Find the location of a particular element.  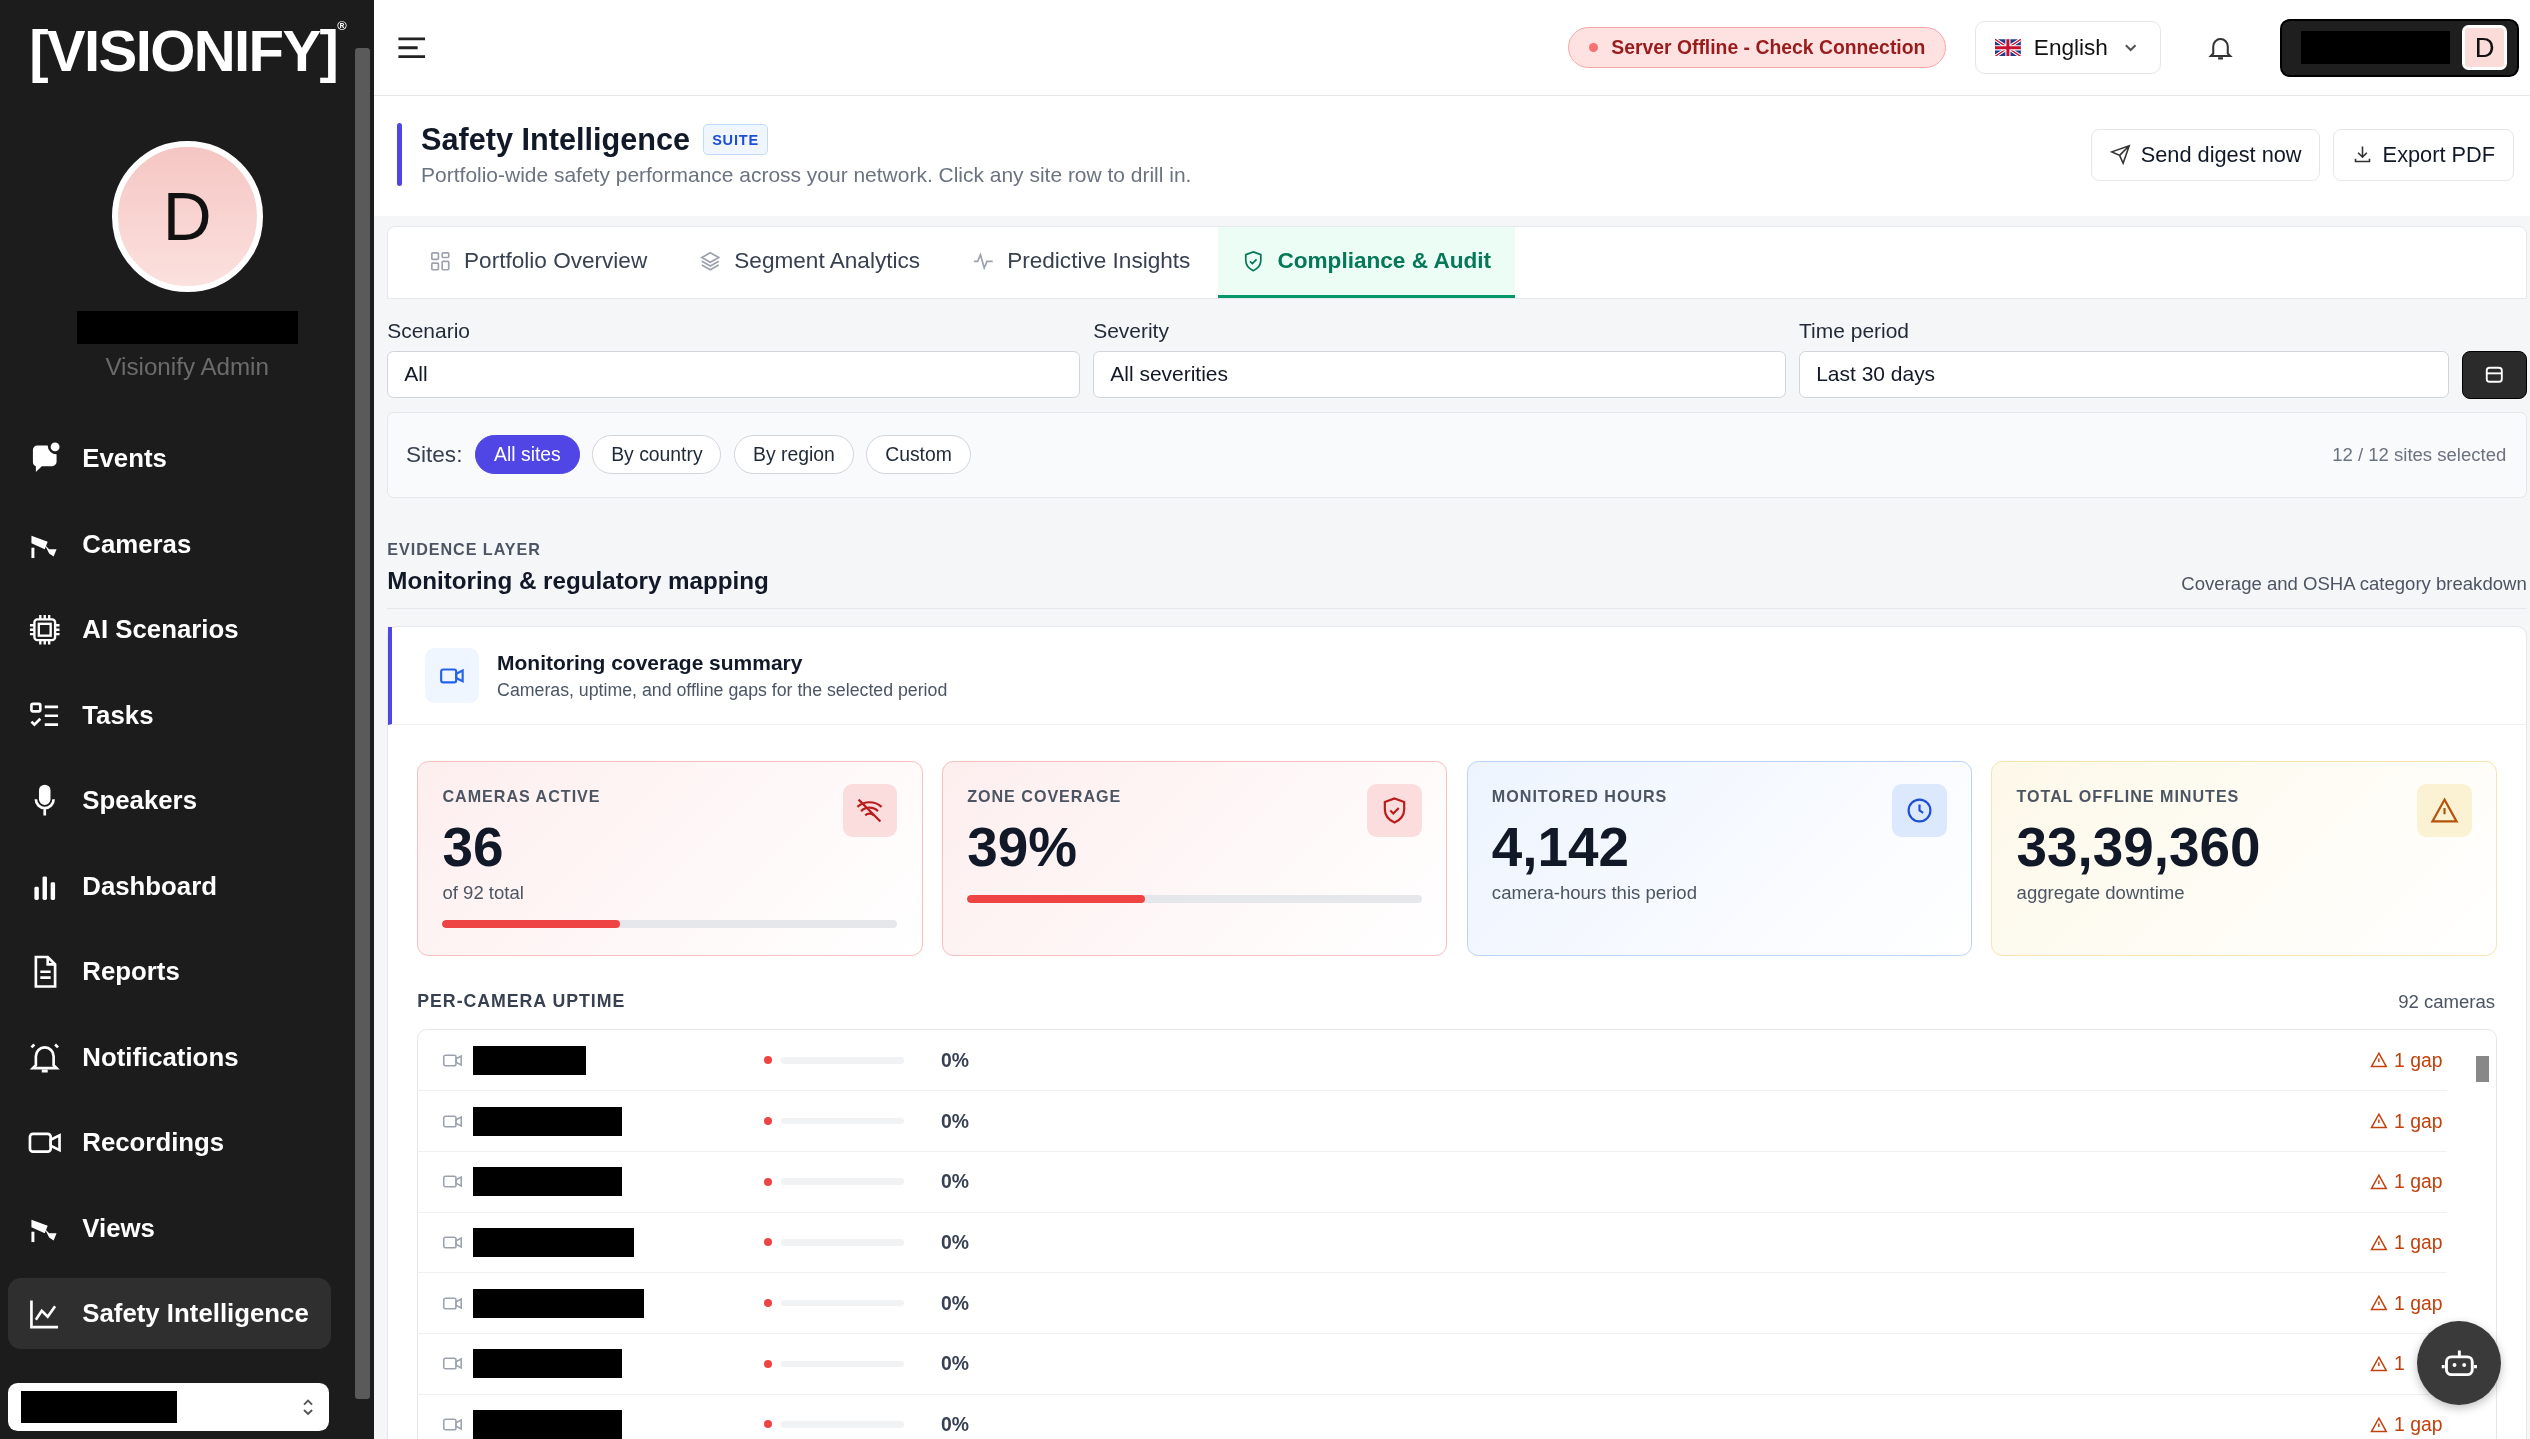

stat-value: 39% is located at coordinates (1022, 846).